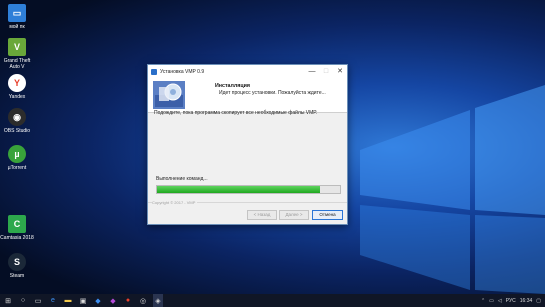 The image size is (545, 307). I want to click on desktop-icon-utorrent: µ µTorrent, so click(17, 158).